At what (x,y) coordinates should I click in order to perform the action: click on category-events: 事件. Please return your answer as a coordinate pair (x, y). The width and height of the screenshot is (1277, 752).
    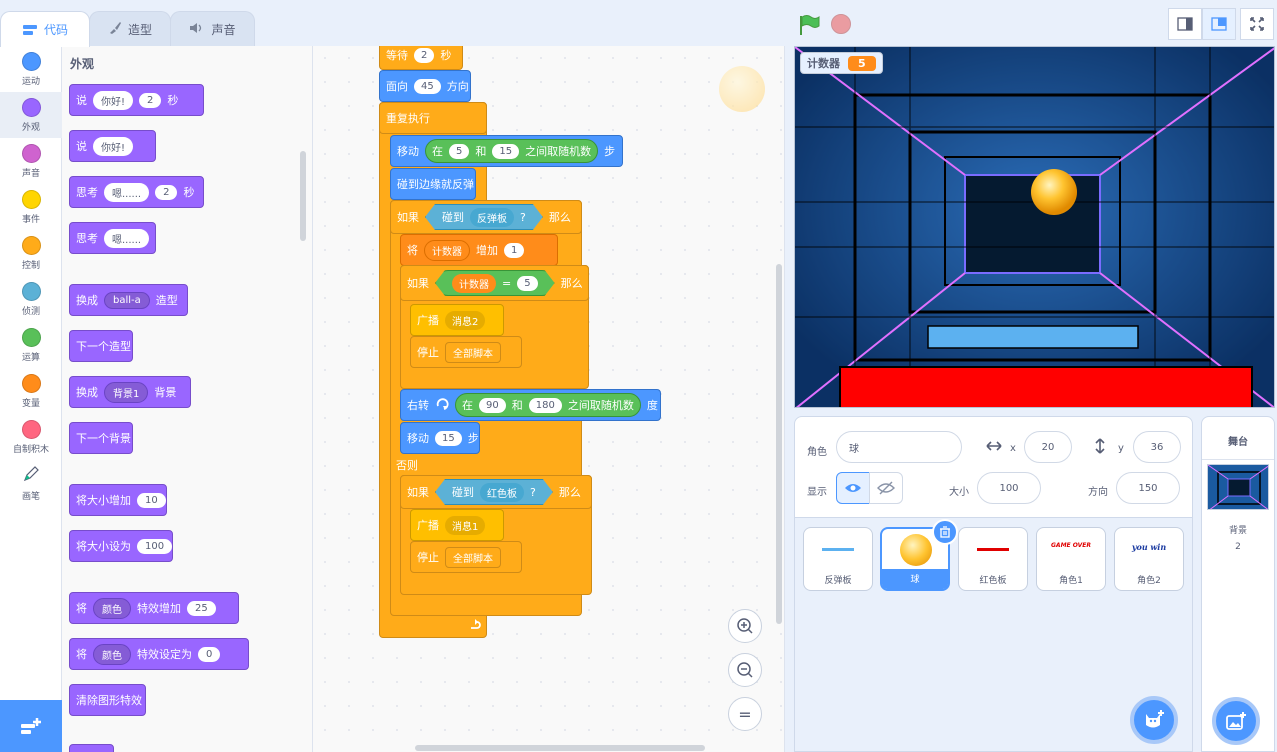
    Looking at the image, I should click on (31, 207).